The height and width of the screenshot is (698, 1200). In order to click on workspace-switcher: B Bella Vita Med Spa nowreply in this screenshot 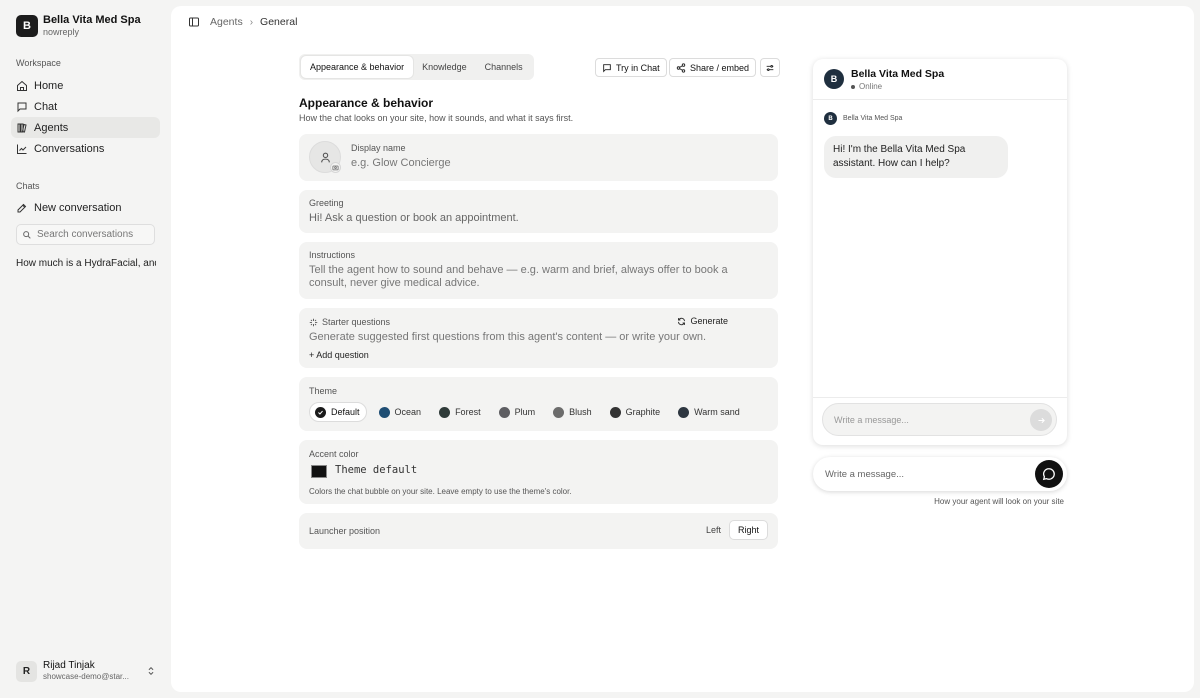, I will do `click(78, 26)`.